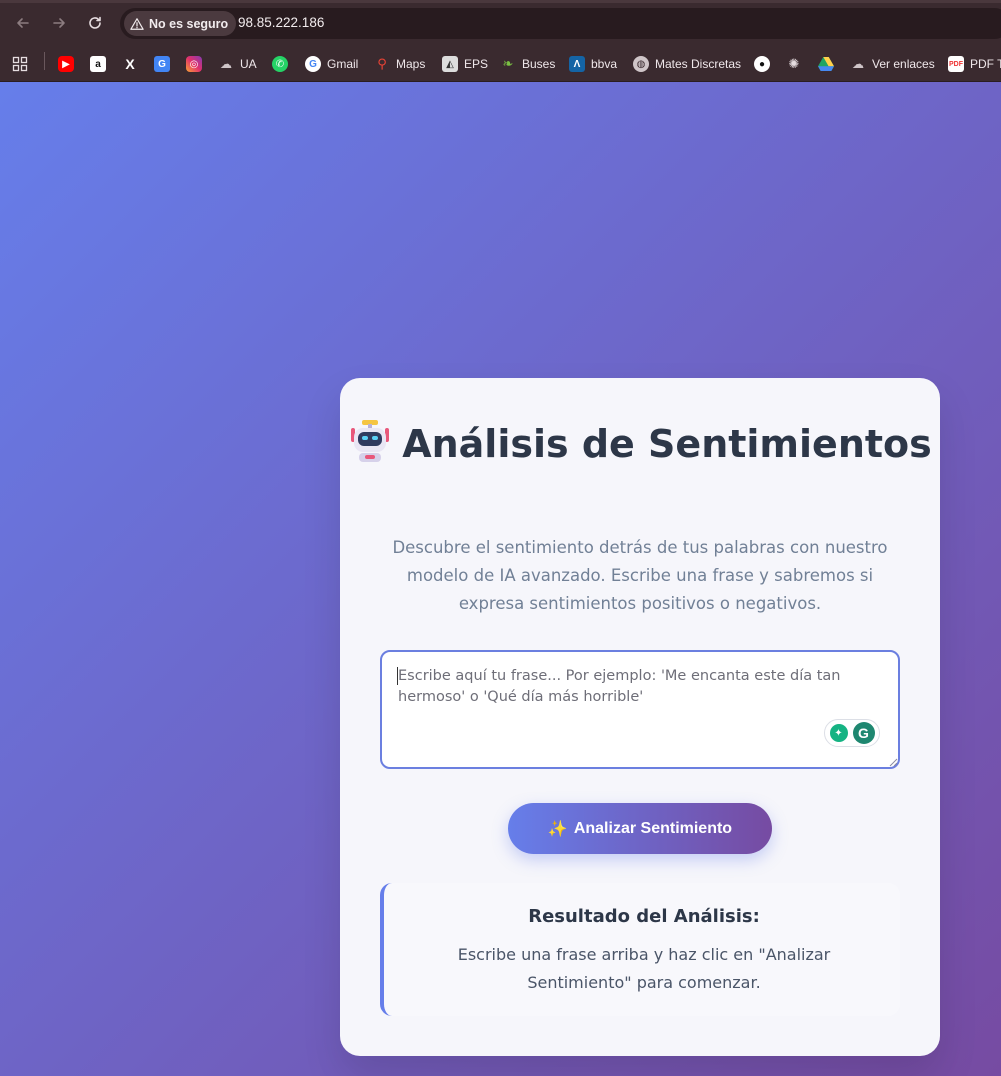 The height and width of the screenshot is (1076, 1001). Describe the element at coordinates (985, 64) in the screenshot. I see `bookmark-label: PDF T` at that location.